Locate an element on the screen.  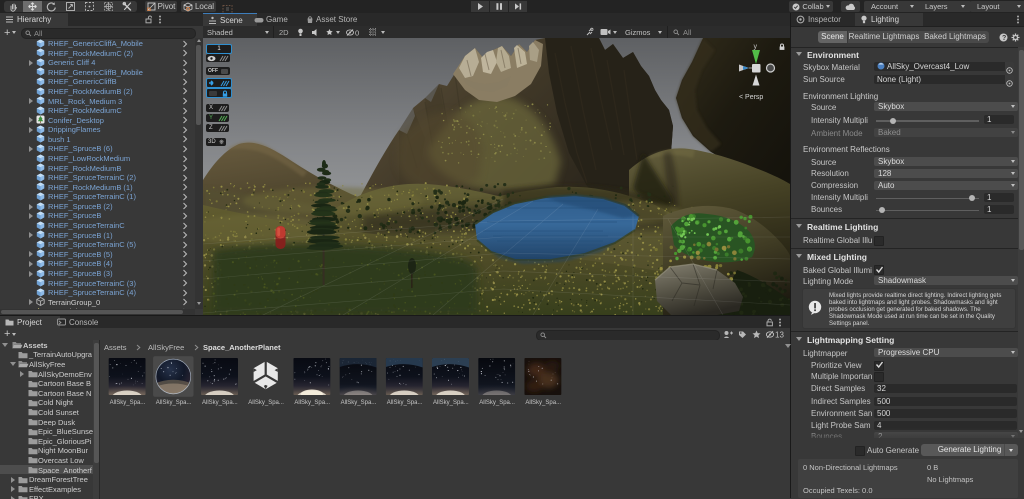
svg-text: y is located at coordinates (756, 47).